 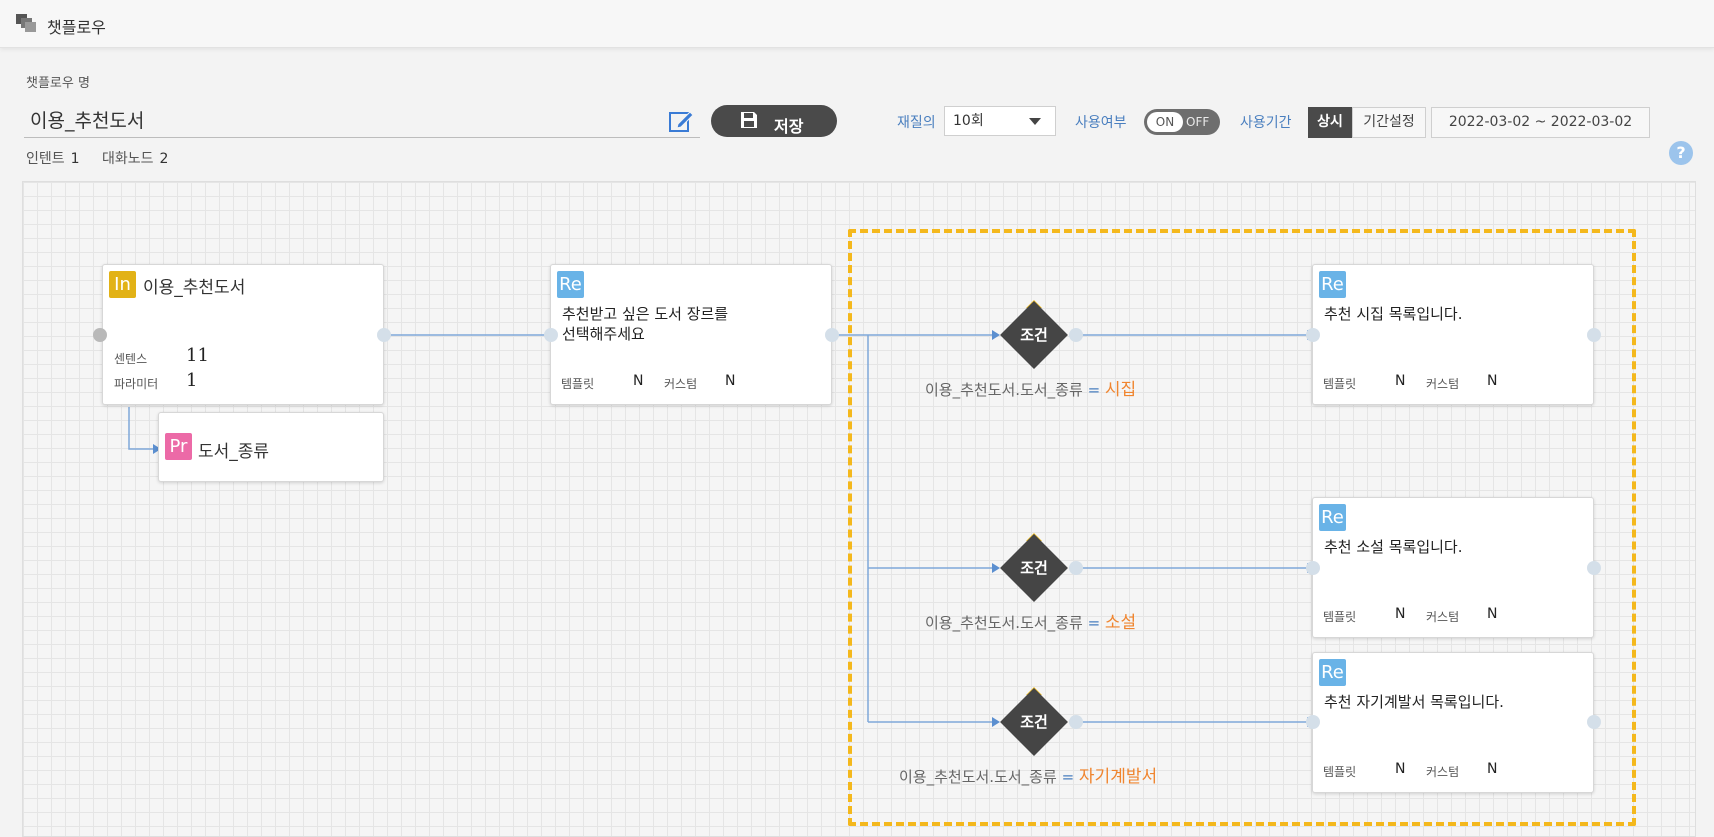 What do you see at coordinates (789, 126) in the screenshot?
I see `save-button-label: 저장` at bounding box center [789, 126].